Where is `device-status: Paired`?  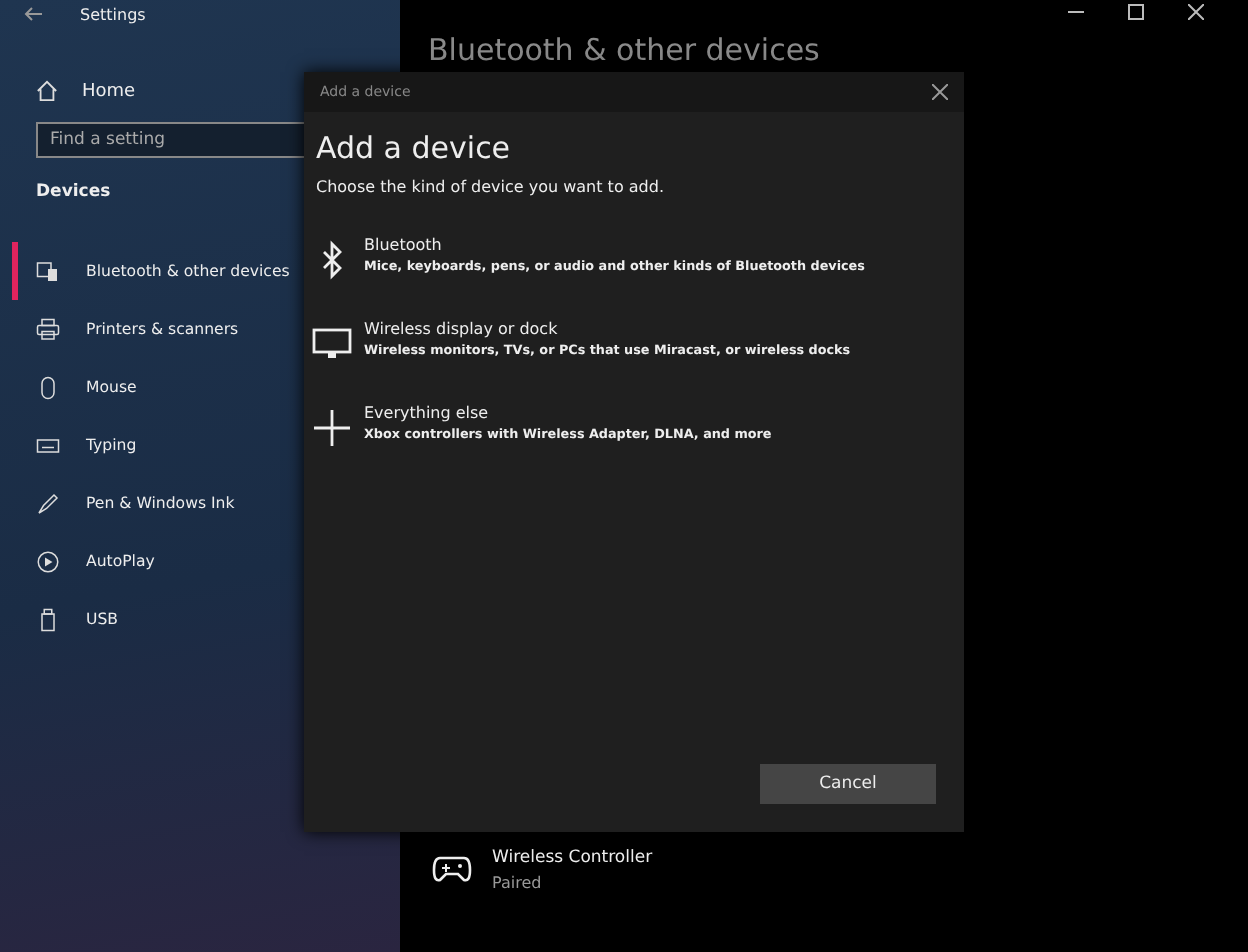 device-status: Paired is located at coordinates (518, 883).